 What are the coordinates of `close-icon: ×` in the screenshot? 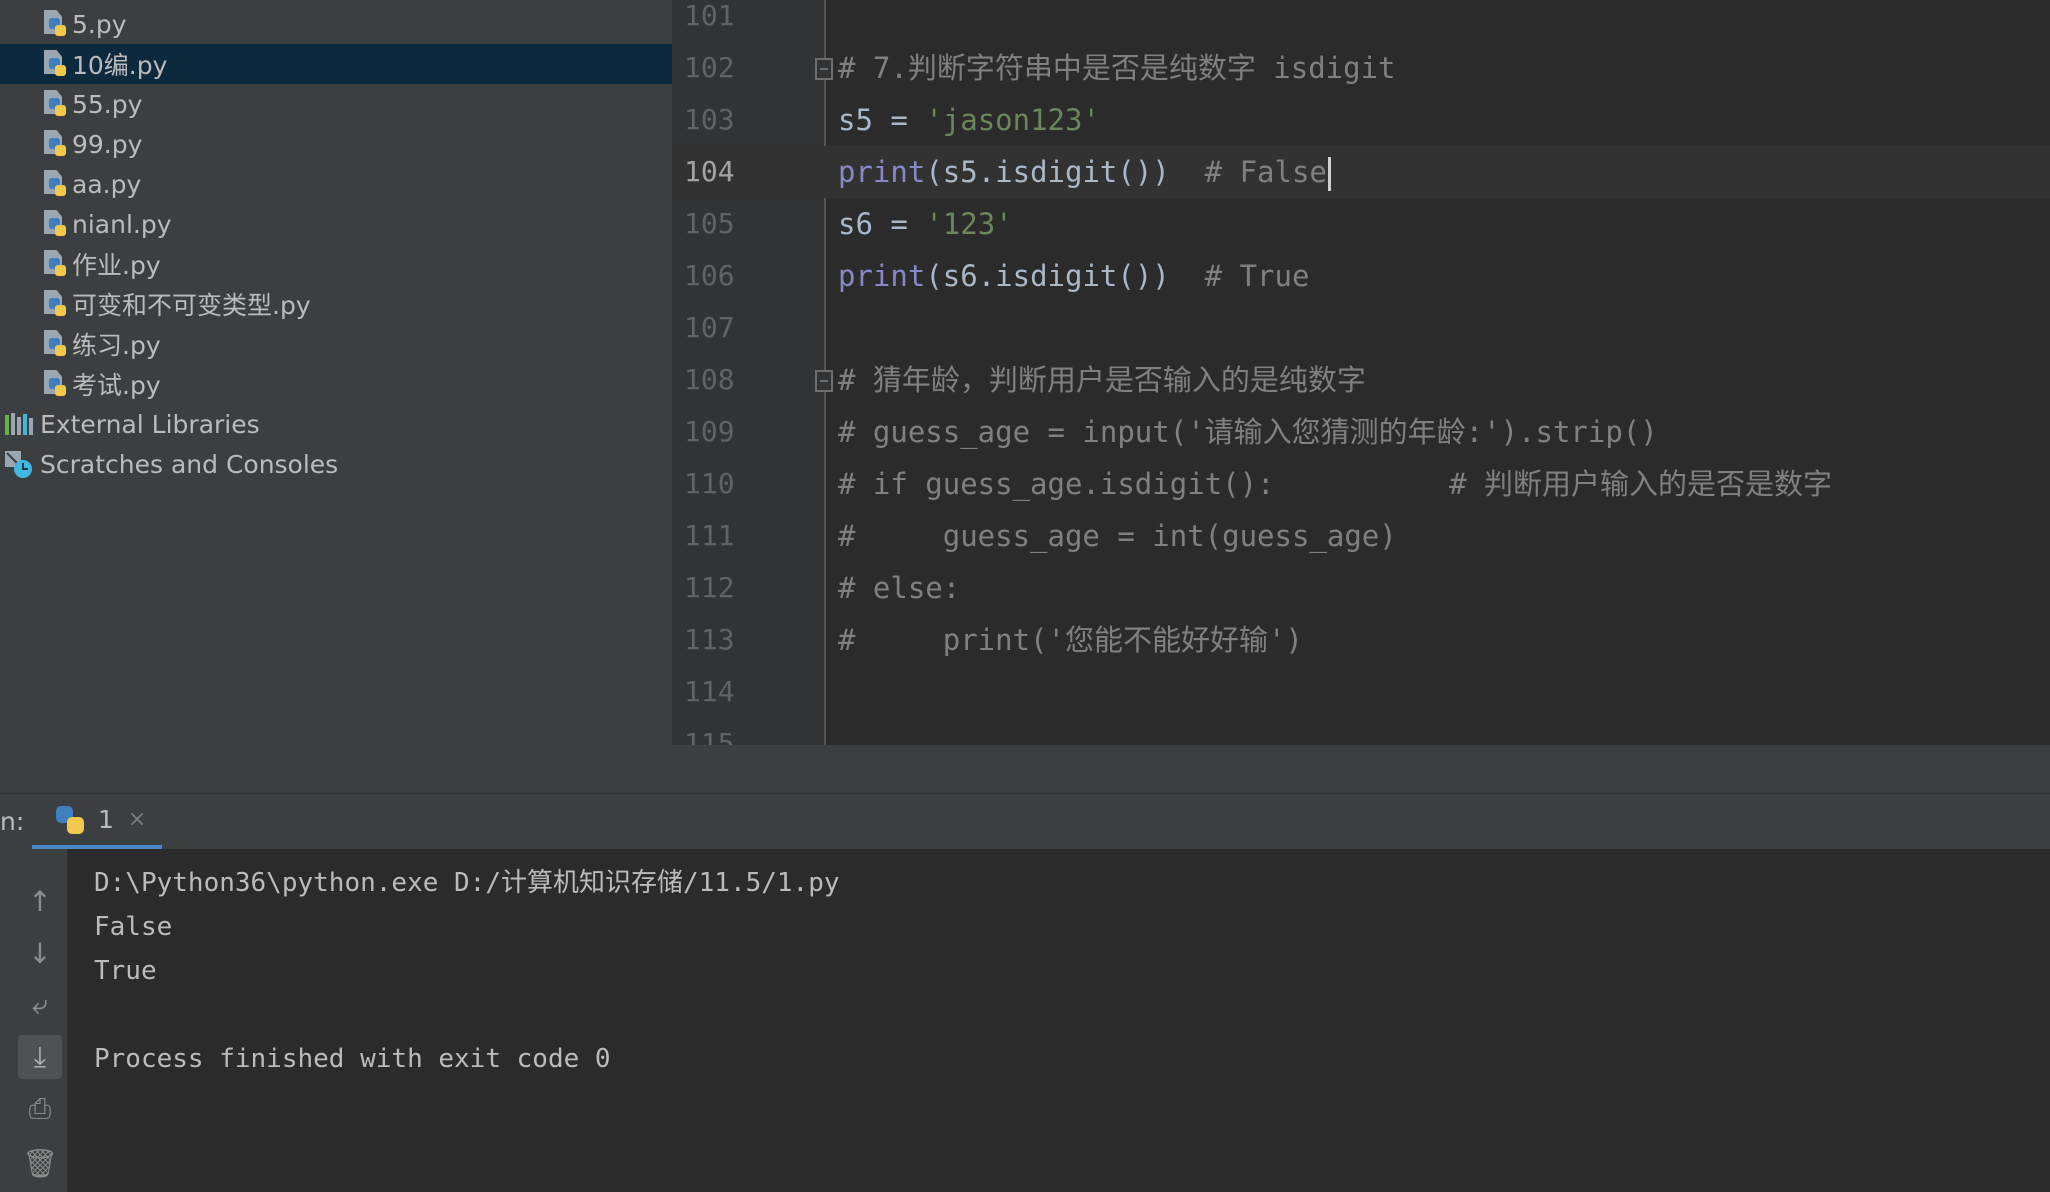 It's located at (137, 819).